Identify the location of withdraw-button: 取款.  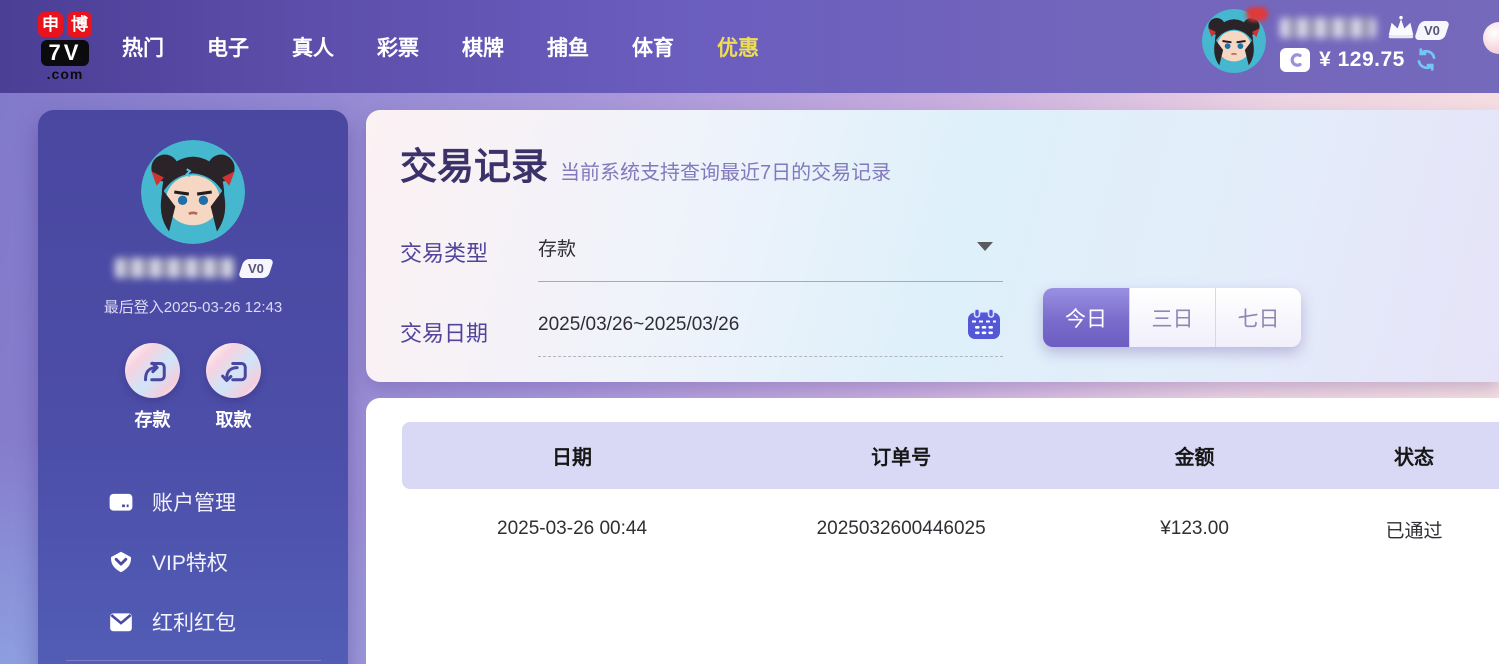
(233, 387).